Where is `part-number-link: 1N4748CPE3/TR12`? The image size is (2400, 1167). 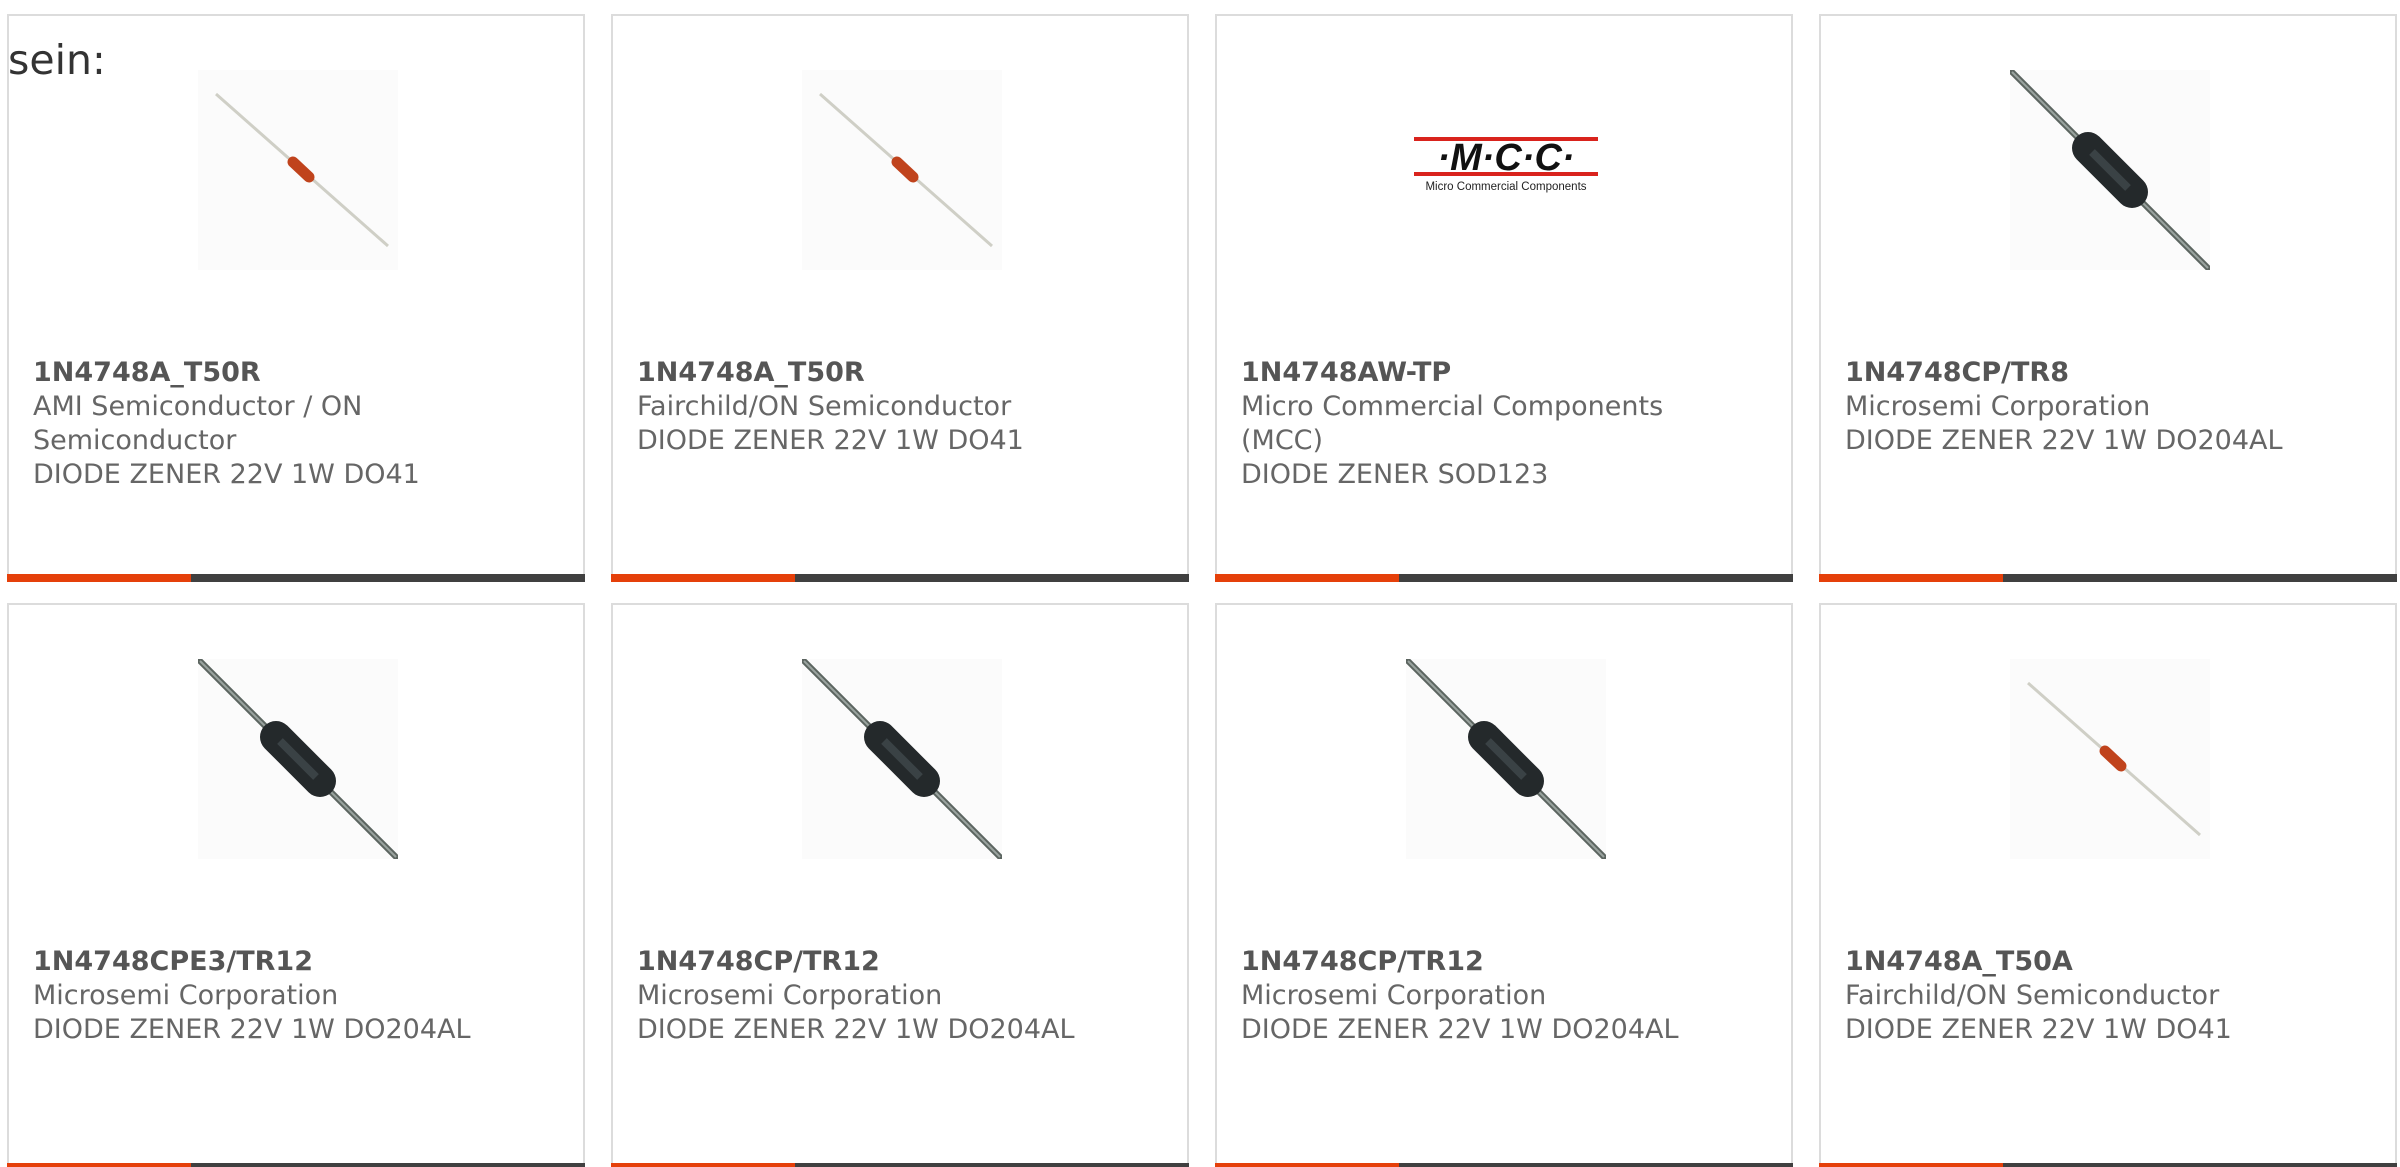
part-number-link: 1N4748CPE3/TR12 is located at coordinates (263, 962).